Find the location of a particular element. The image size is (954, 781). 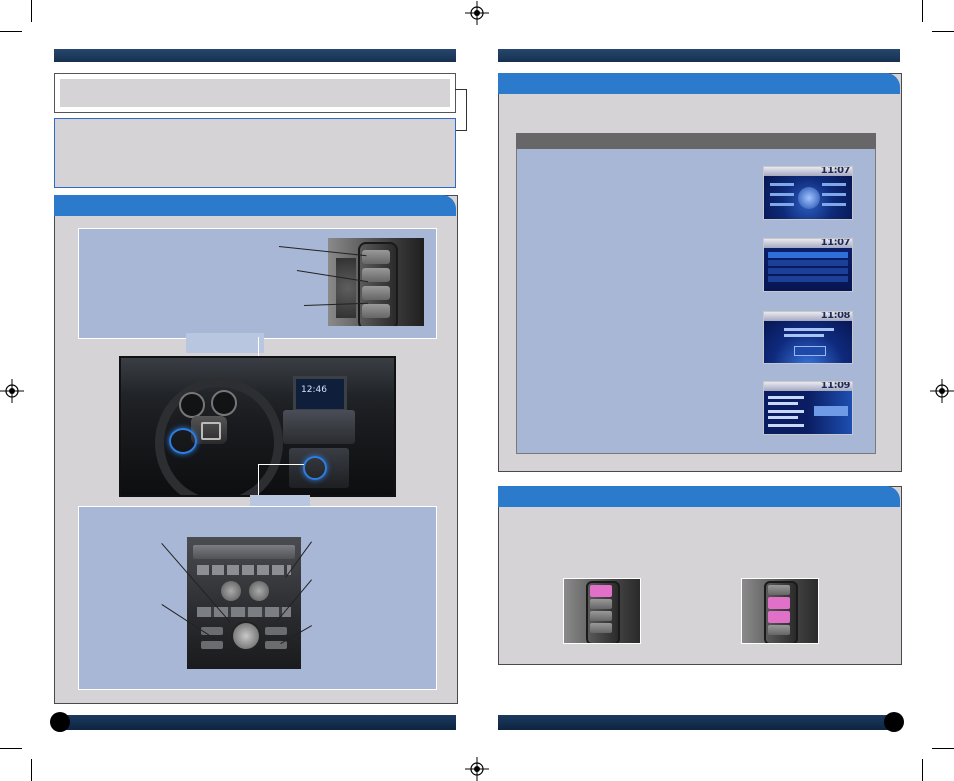

right-page-number-badge is located at coordinates (894, 722).